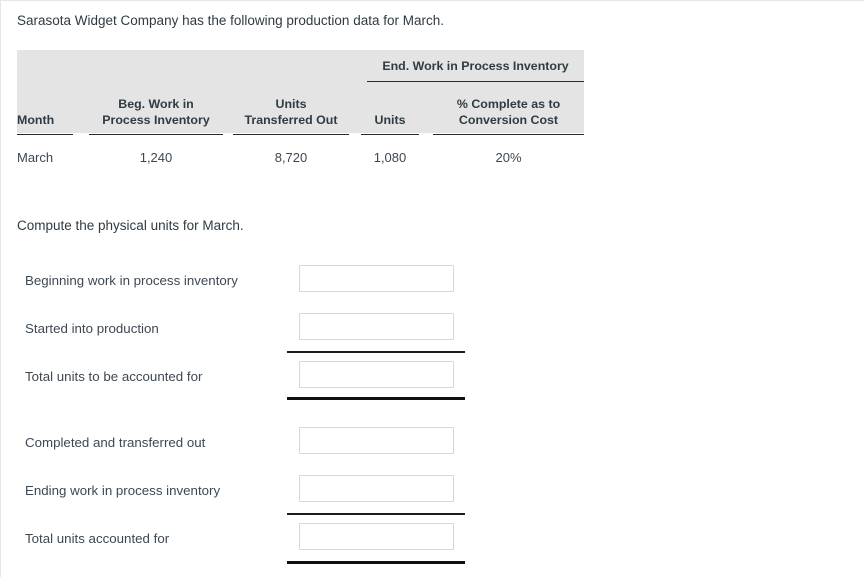 This screenshot has height=578, width=864. Describe the element at coordinates (376, 536) in the screenshot. I see `input-total-units-accounted-for` at that location.